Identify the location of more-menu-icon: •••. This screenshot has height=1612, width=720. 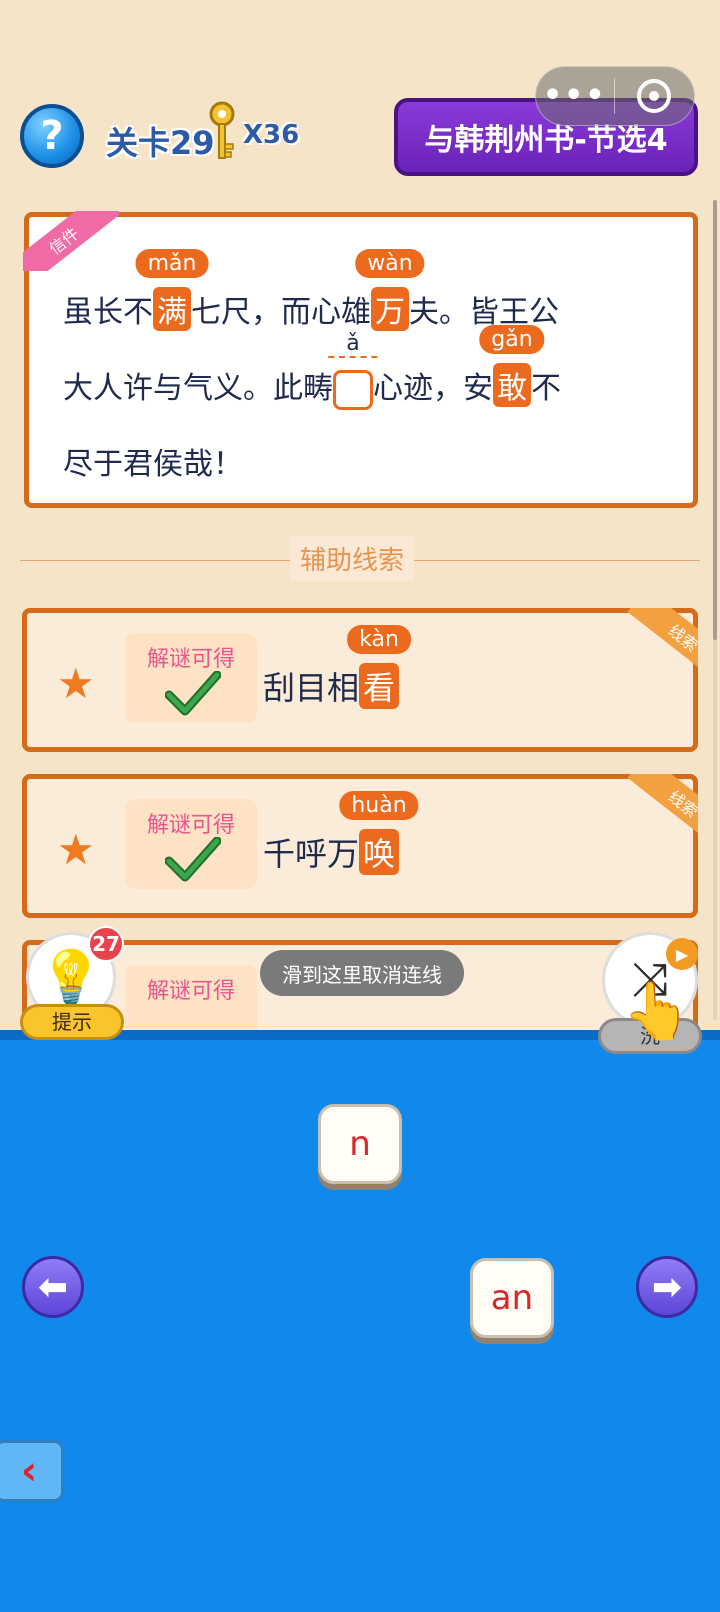
(575, 96).